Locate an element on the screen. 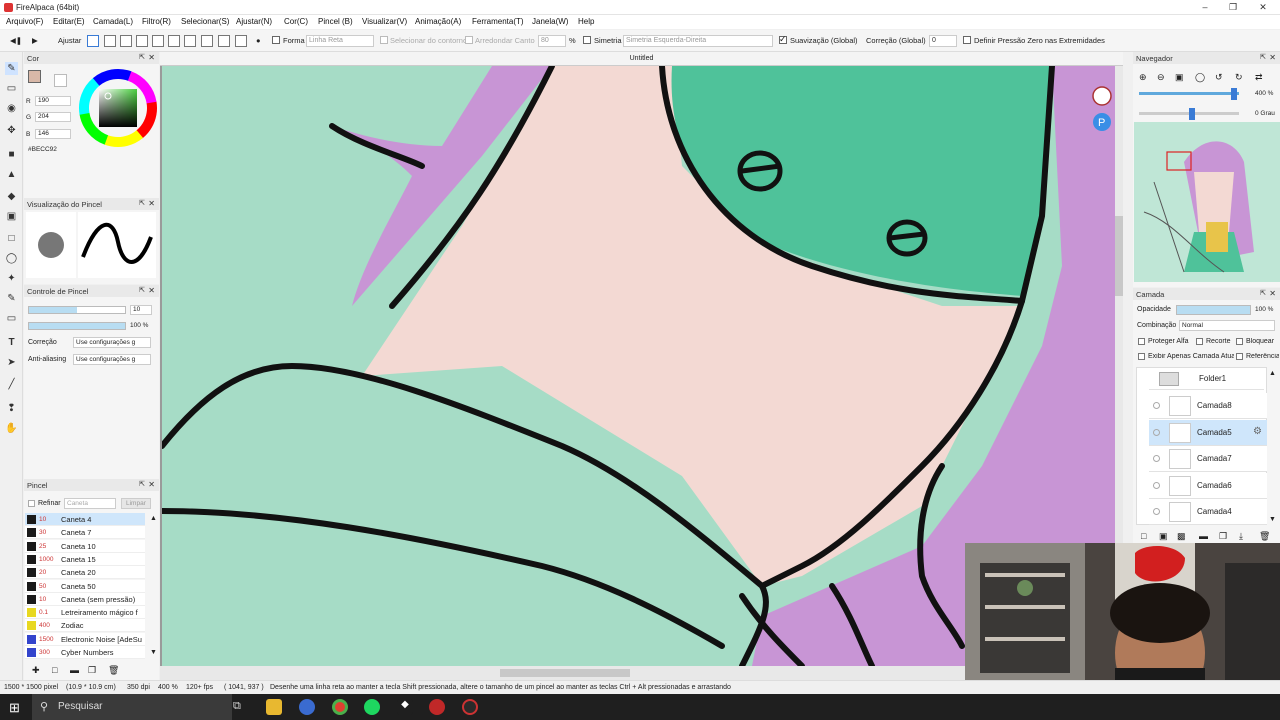 Image resolution: width=1280 pixels, height=720 pixels. menu-brush: Pincel (B) is located at coordinates (335, 21).